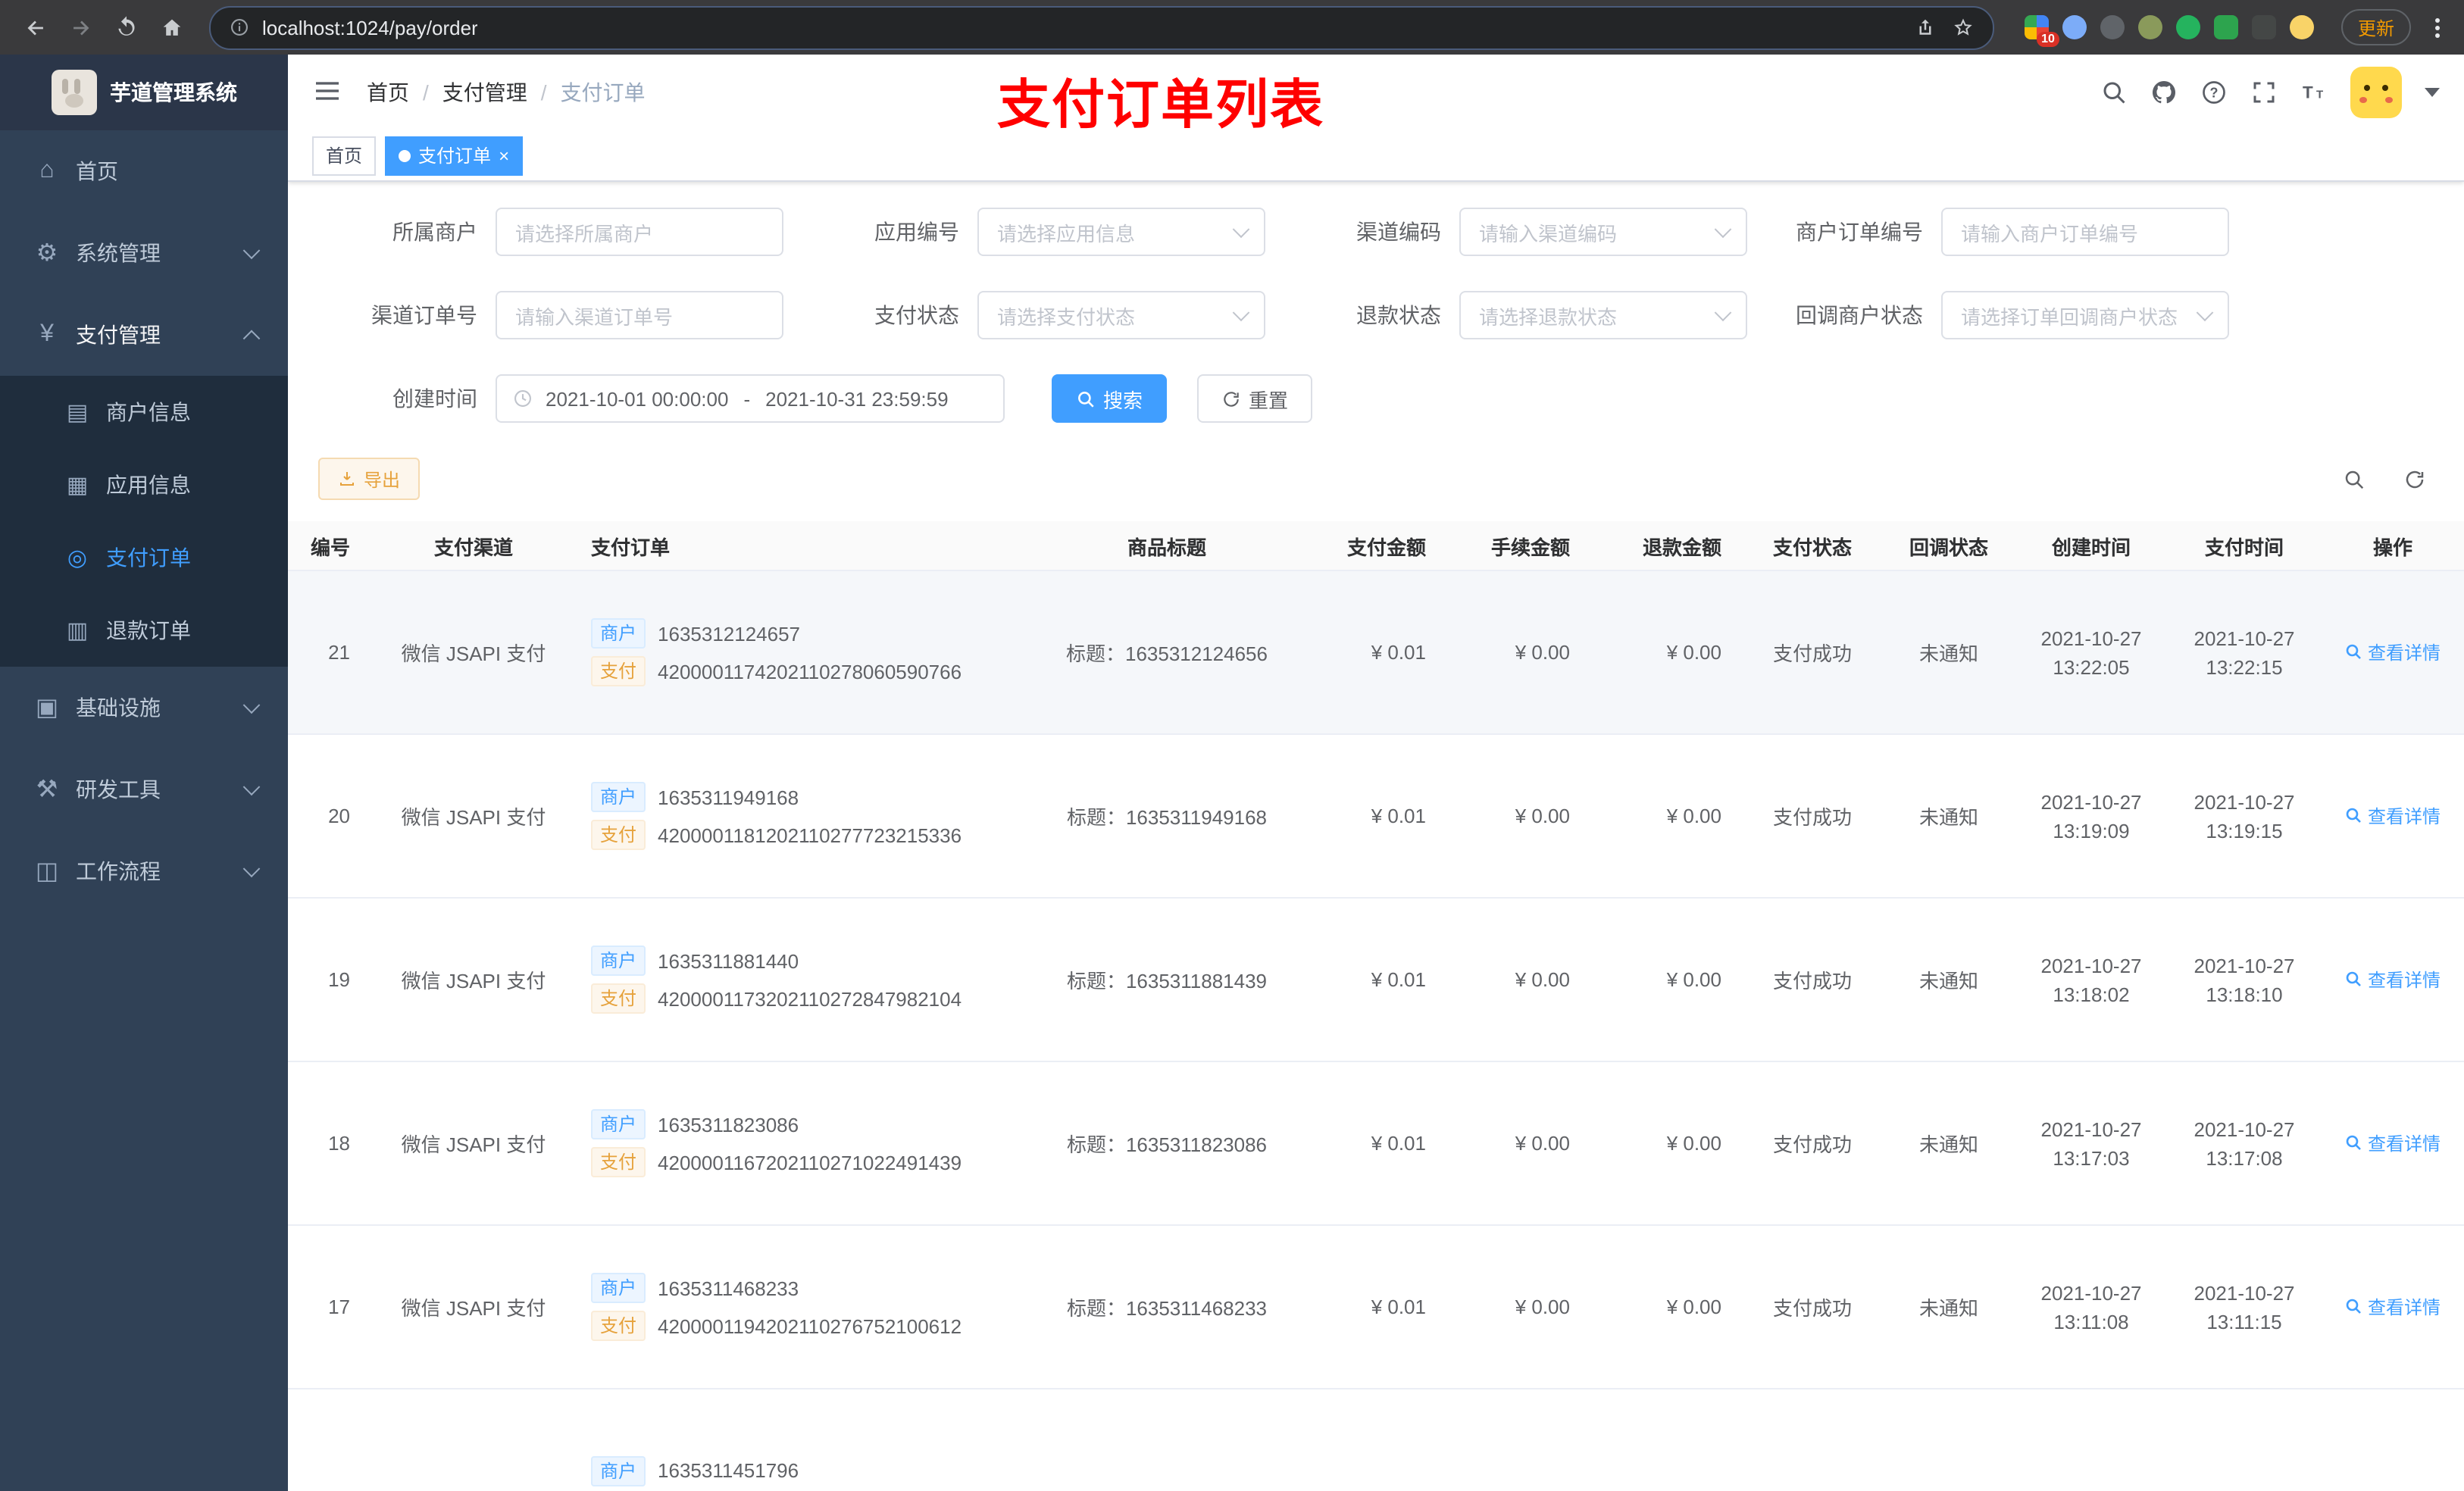 Image resolution: width=2464 pixels, height=1491 pixels. What do you see at coordinates (47, 254) in the screenshot?
I see `gear-icon: ⚙` at bounding box center [47, 254].